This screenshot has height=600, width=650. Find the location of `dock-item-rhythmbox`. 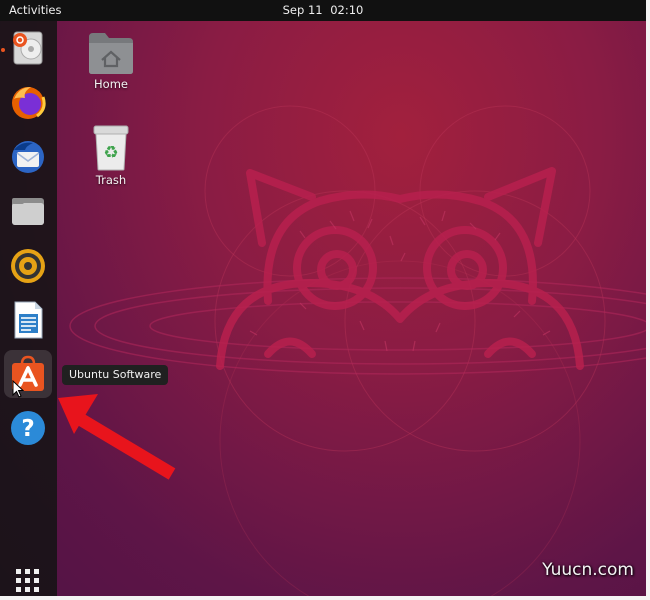

dock-item-rhythmbox is located at coordinates (28, 266).